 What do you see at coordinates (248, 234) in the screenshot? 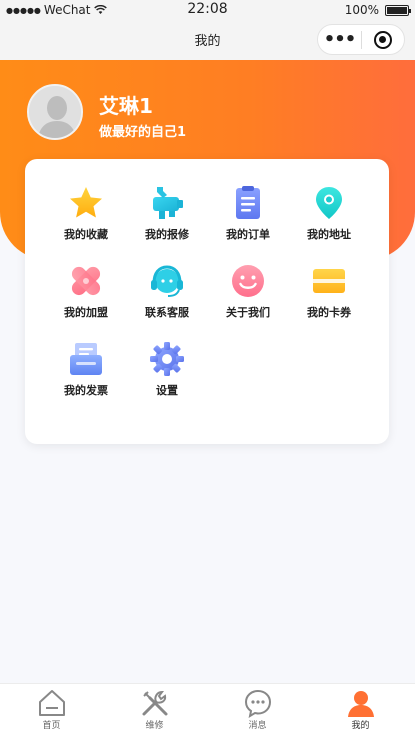
I see `menu-label: 我的订单` at bounding box center [248, 234].